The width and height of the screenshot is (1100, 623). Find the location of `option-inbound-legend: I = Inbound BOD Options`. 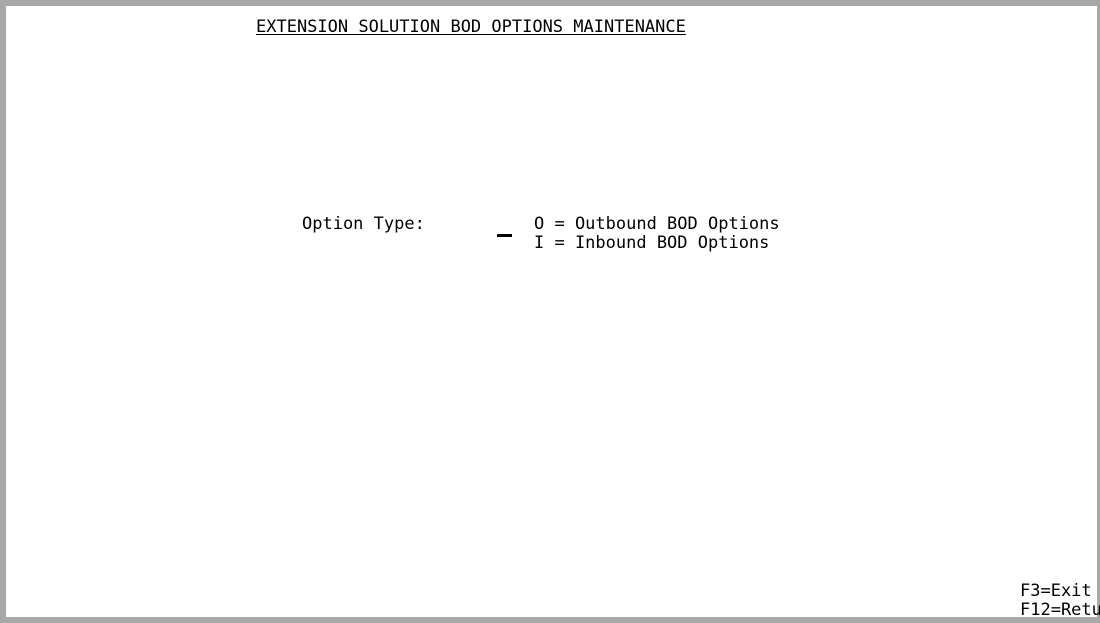

option-inbound-legend: I = Inbound BOD Options is located at coordinates (652, 243).